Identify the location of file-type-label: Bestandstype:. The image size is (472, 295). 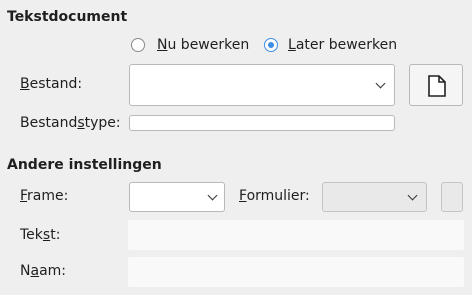
(70, 123).